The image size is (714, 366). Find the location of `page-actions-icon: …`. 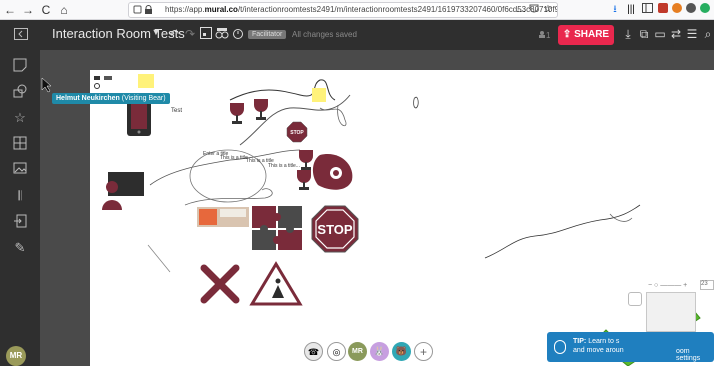

page-actions-icon: … is located at coordinates (521, 10).